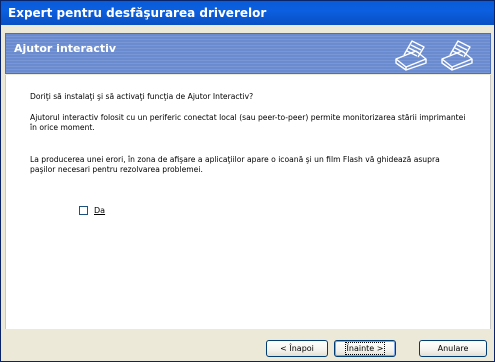  I want to click on banner-icons, so click(436, 54).